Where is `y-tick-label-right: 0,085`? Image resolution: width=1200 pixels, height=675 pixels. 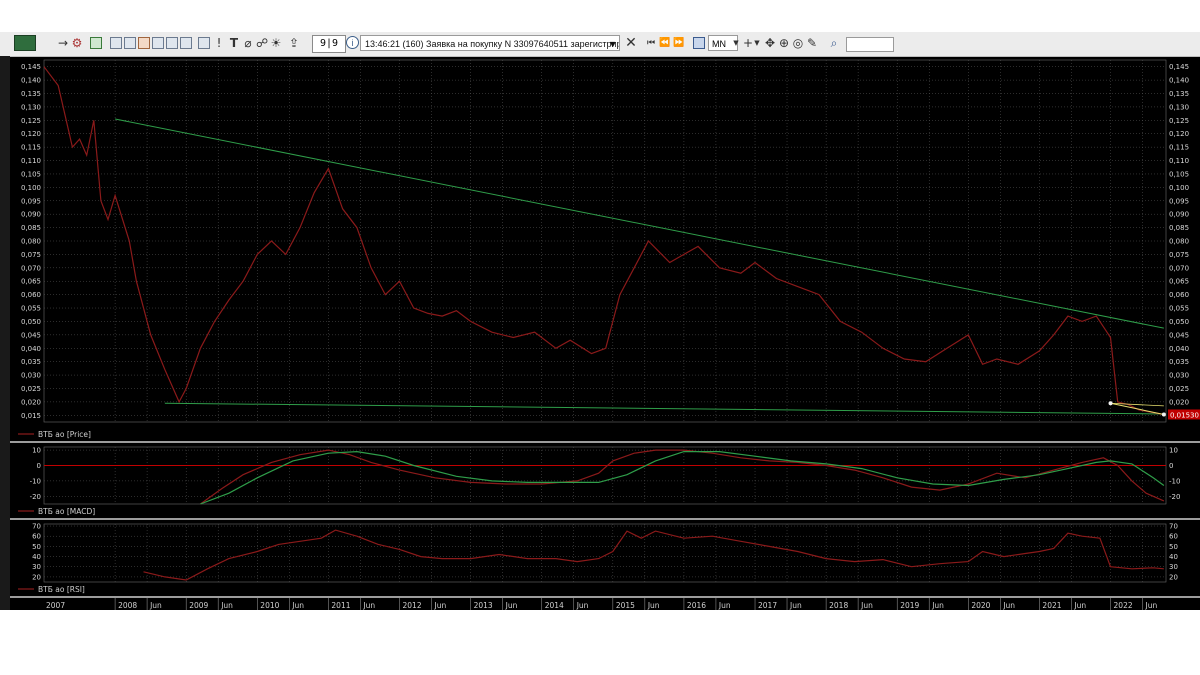
y-tick-label-right: 0,085 is located at coordinates (1179, 228).